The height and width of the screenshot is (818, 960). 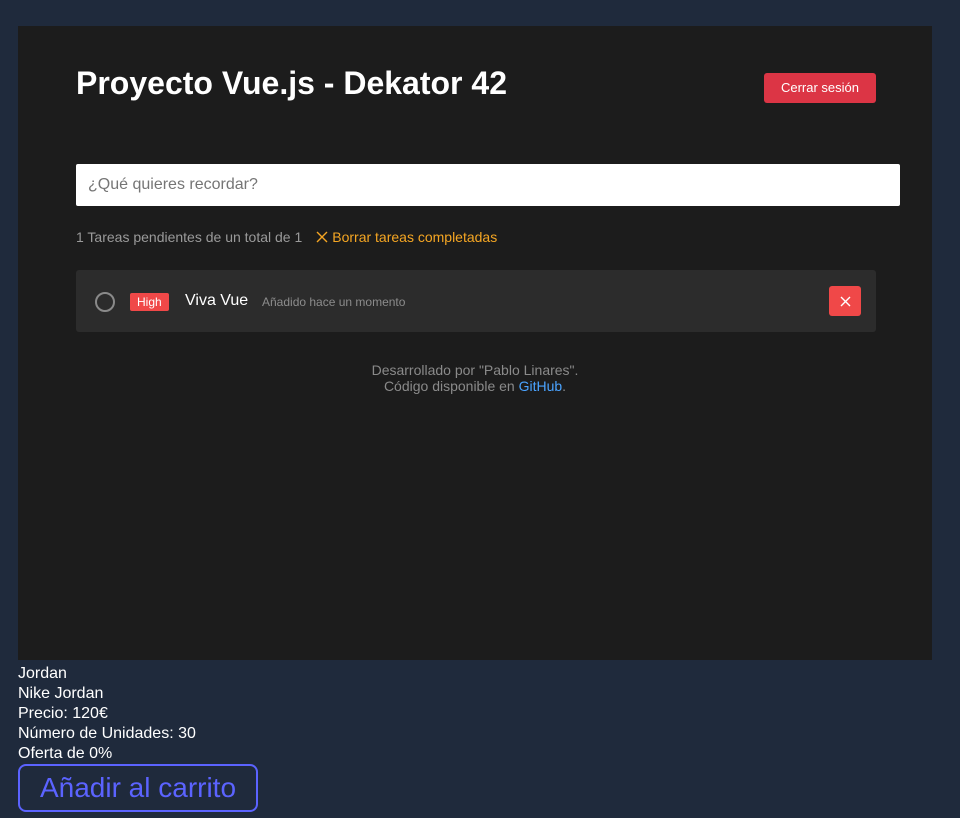 I want to click on footer-source-prefix: Código disponible en, so click(x=451, y=386).